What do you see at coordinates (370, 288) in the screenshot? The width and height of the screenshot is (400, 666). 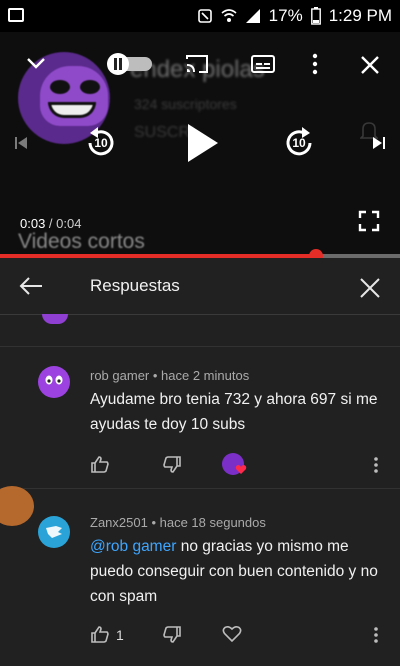 I see `close-panel-icon` at bounding box center [370, 288].